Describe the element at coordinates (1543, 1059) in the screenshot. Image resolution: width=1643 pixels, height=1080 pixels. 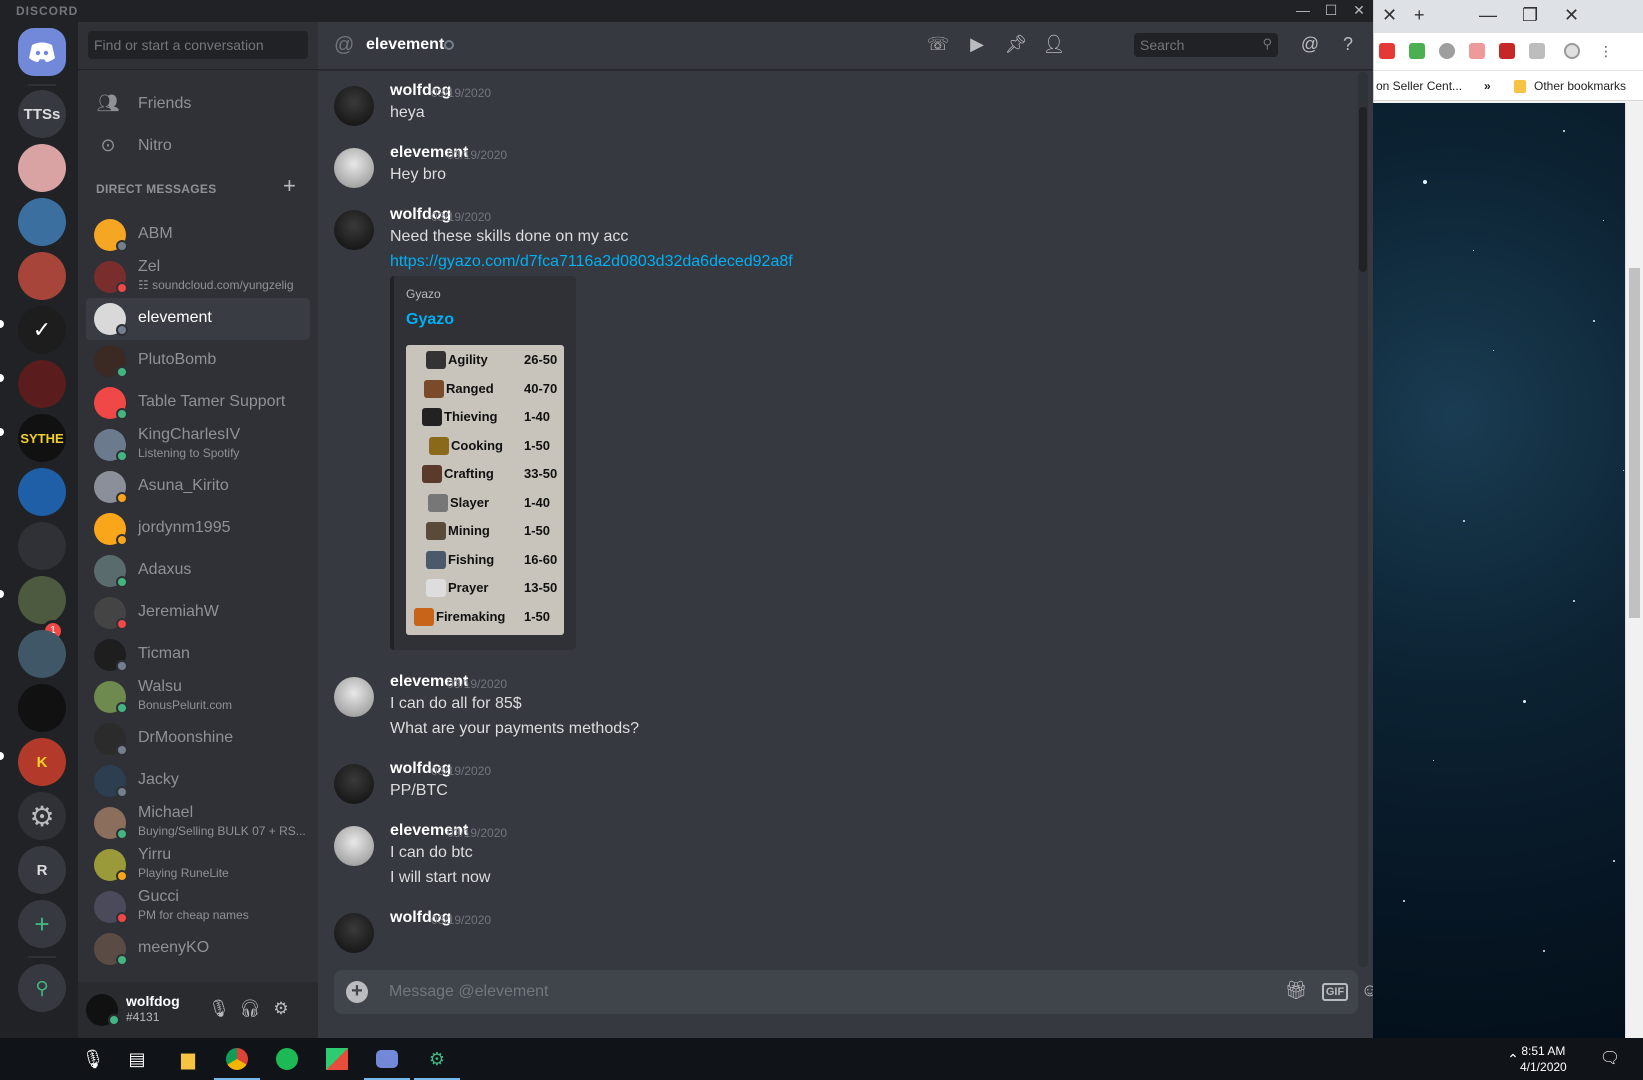
I see `system-clock: 8:51 AM 4/1/2020` at that location.